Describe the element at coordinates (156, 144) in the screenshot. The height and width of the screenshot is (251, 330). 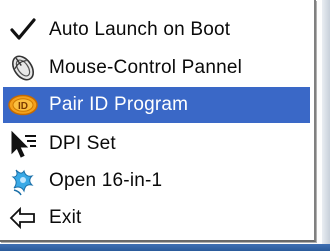
I see `menu-item-dpi-set: DPI Set` at that location.